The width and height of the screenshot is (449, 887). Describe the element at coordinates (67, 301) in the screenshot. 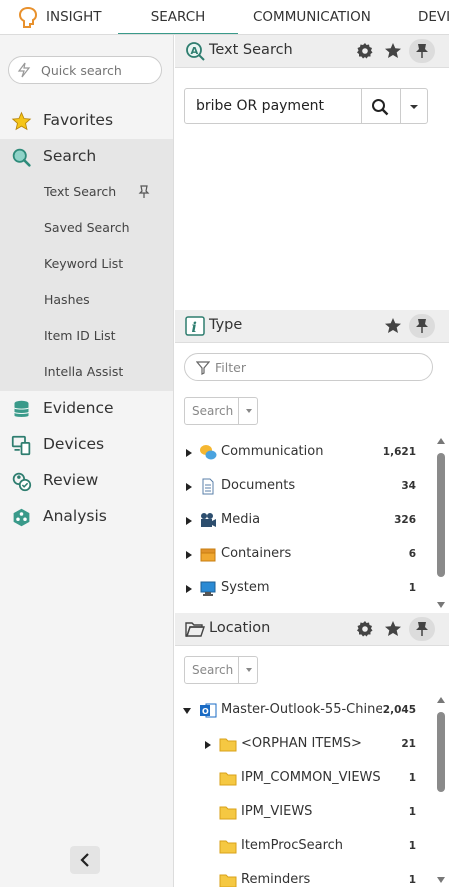

I see `subnav-item-hashes: Hashes` at that location.